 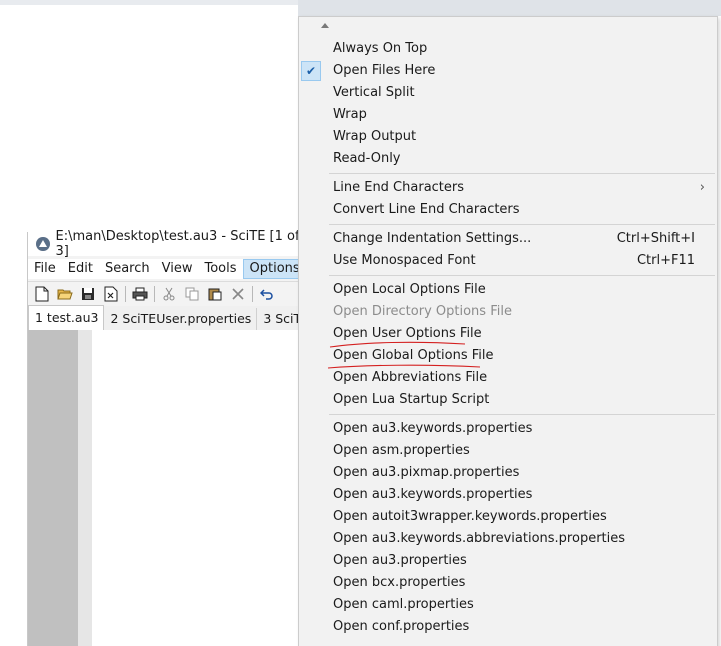 I want to click on menu-item-open-au3-keywords-properties-2: Open au3.keywords.properties, so click(x=508, y=495).